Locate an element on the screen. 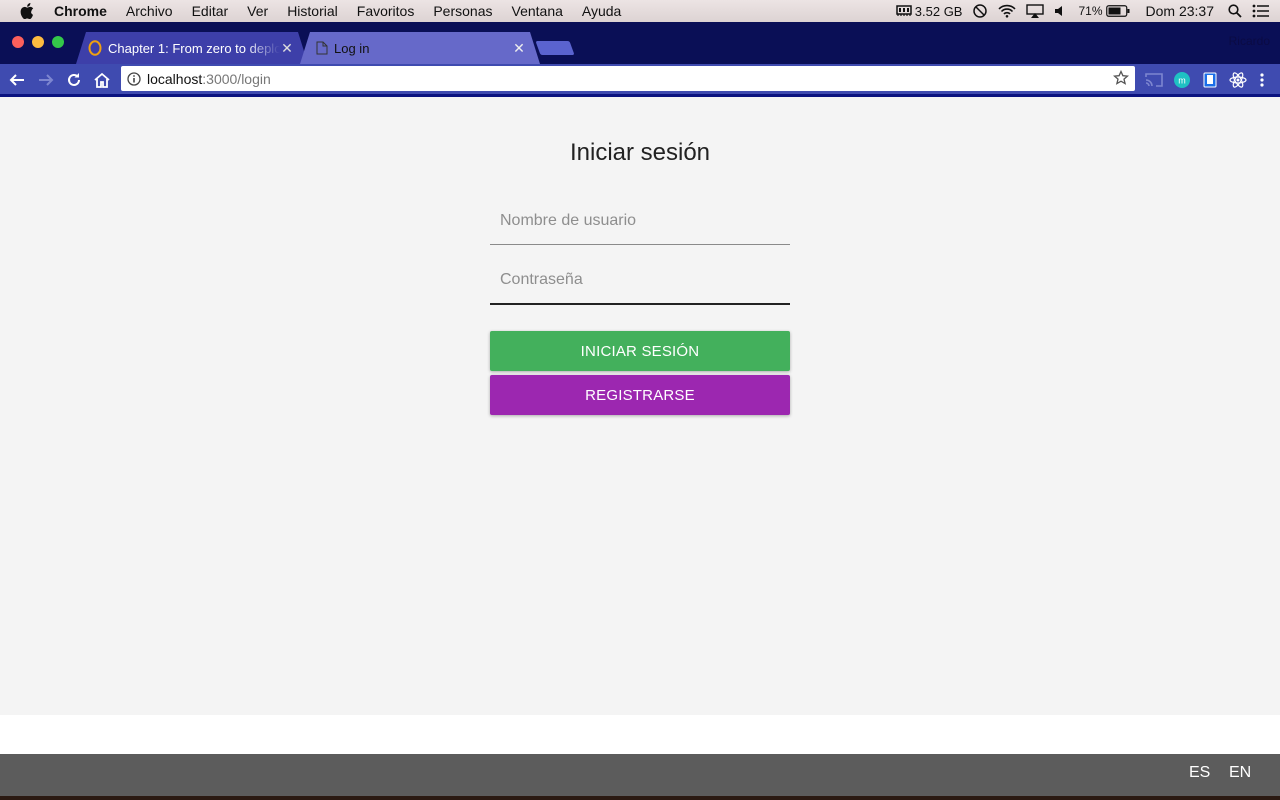 This screenshot has height=800, width=1280. home-button is located at coordinates (102, 80).